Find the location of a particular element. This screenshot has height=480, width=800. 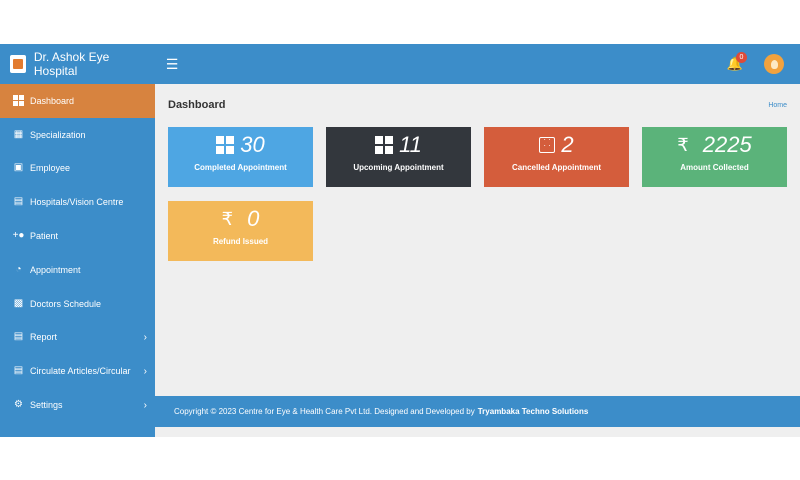

stat-label: Cancelled Appointment is located at coordinates (556, 167).